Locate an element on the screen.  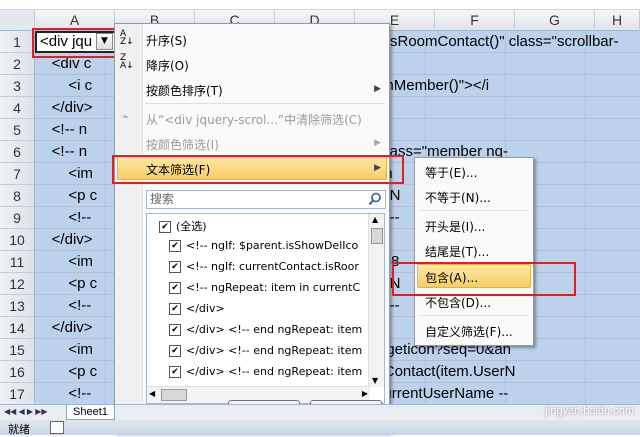
menu-filter-by-color: 按颜色筛选(I) is located at coordinates (182, 144).